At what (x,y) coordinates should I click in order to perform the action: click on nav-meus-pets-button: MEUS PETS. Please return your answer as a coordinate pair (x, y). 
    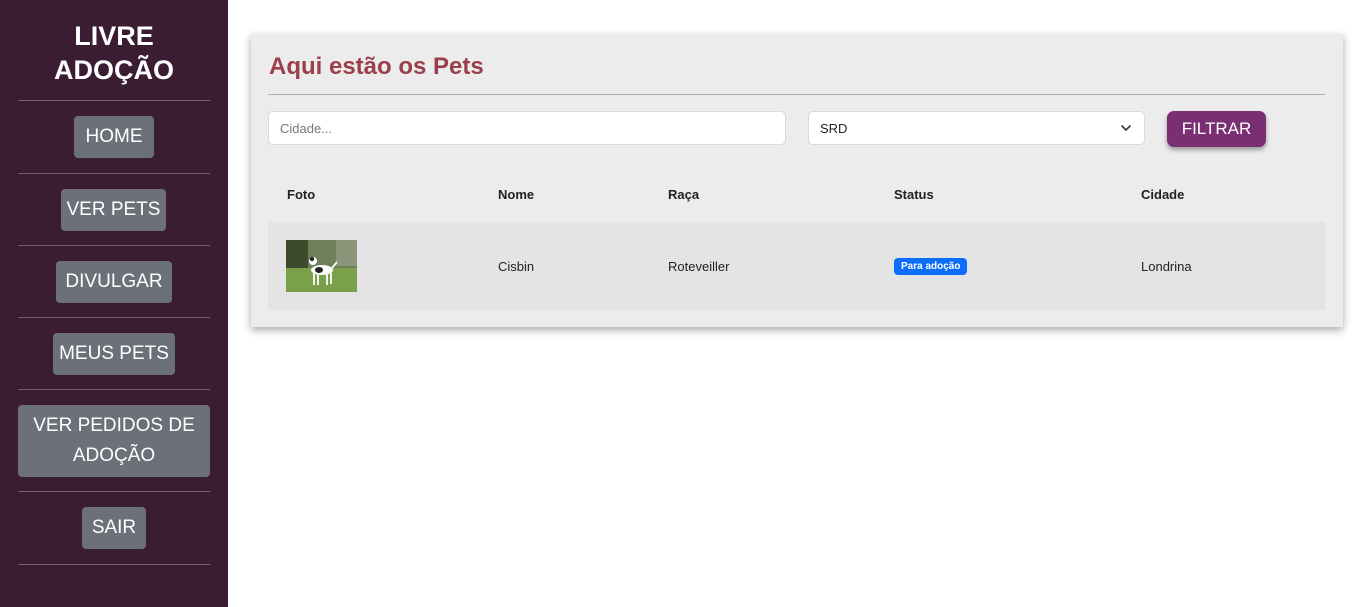
    Looking at the image, I should click on (114, 354).